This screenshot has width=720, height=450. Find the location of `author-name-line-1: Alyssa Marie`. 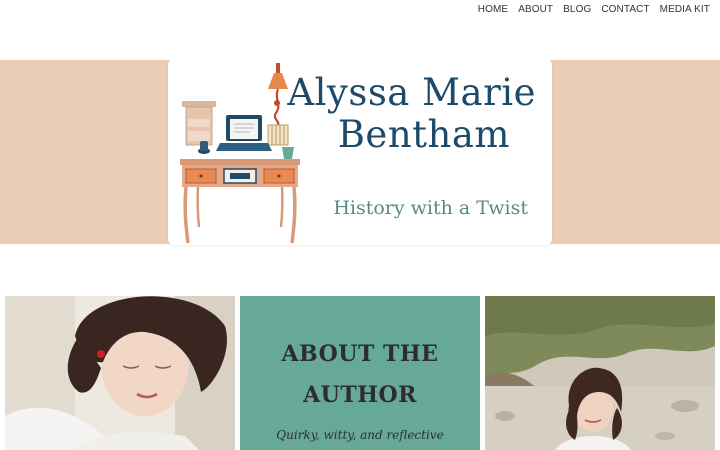

author-name-line-1: Alyssa Marie is located at coordinates (411, 92).